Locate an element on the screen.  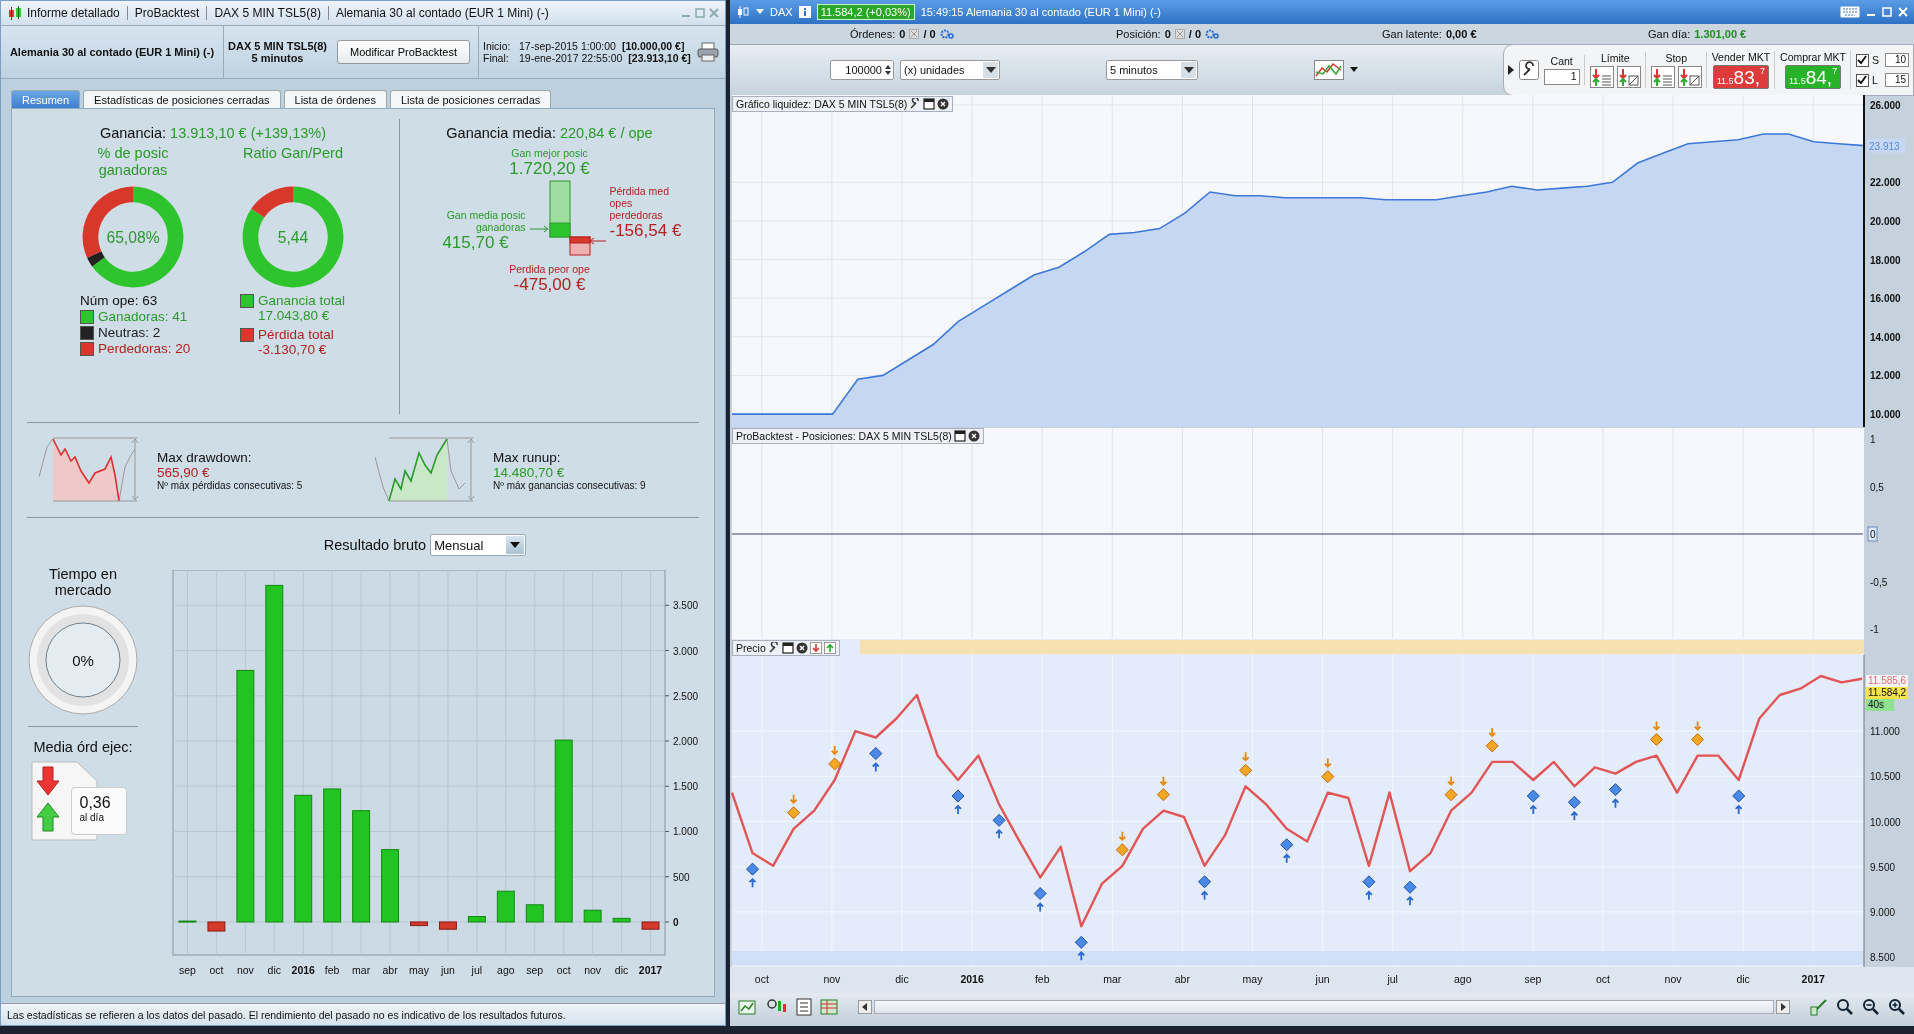
dropdown-arrow-icon is located at coordinates (990, 70).